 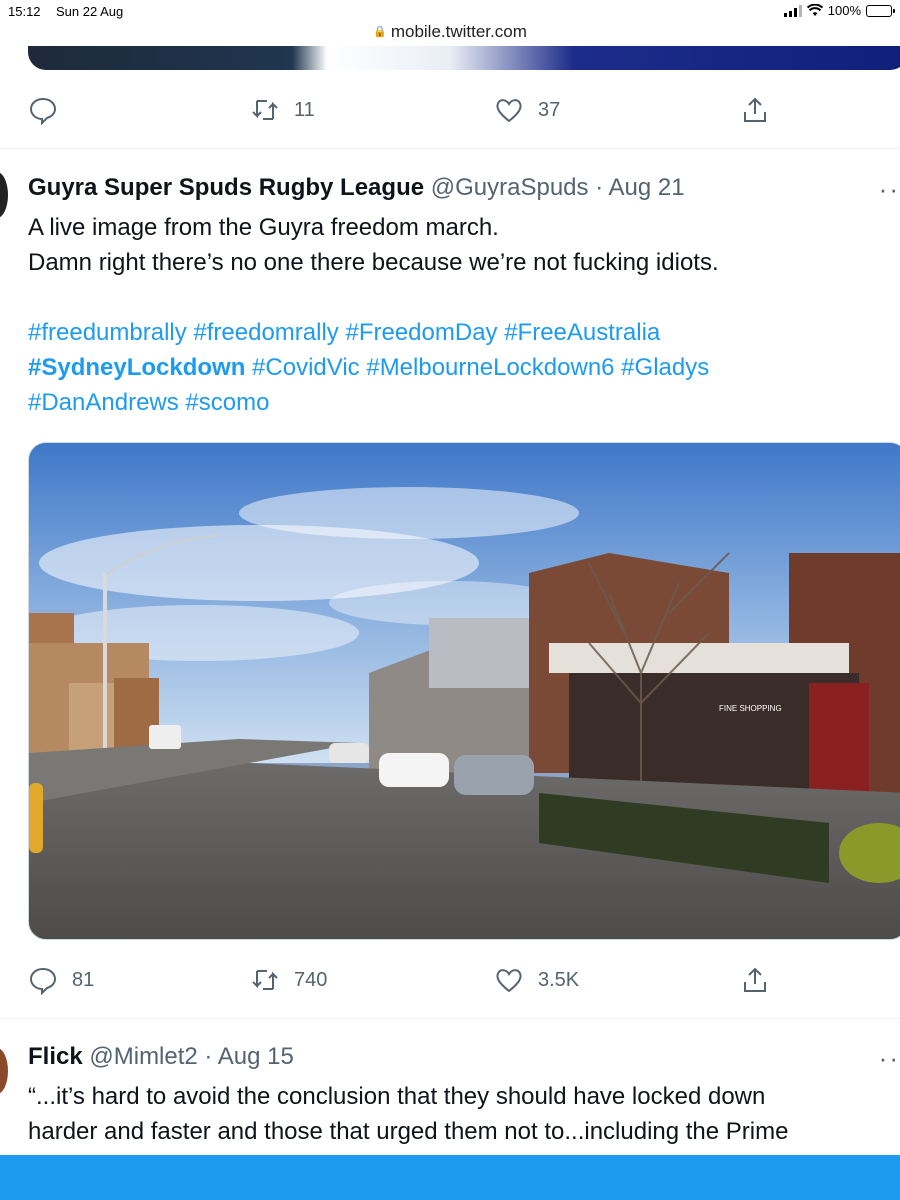 What do you see at coordinates (450, 12) in the screenshot?
I see `status-bar: 15:12 Sun 22 Aug 100%` at bounding box center [450, 12].